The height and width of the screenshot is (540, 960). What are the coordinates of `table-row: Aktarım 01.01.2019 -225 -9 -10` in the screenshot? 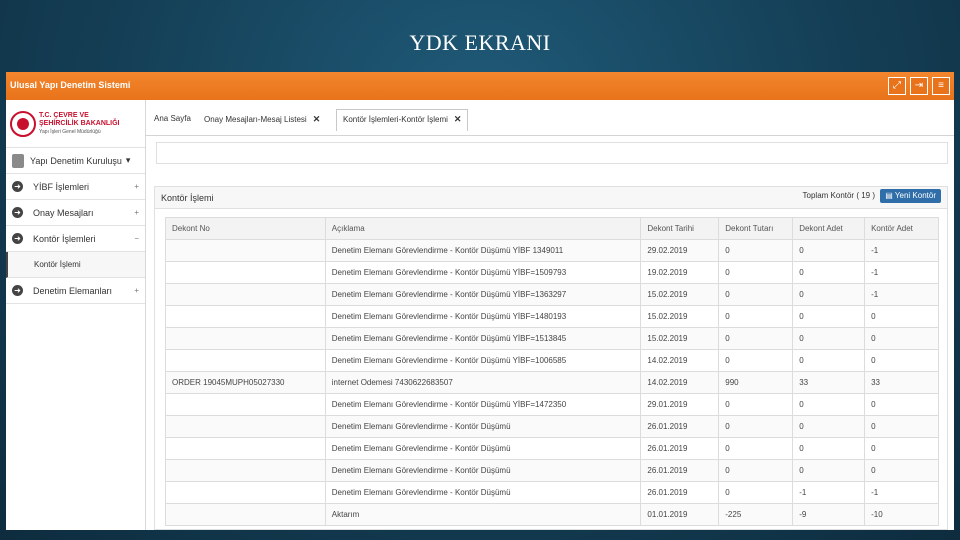 It's located at (552, 514).